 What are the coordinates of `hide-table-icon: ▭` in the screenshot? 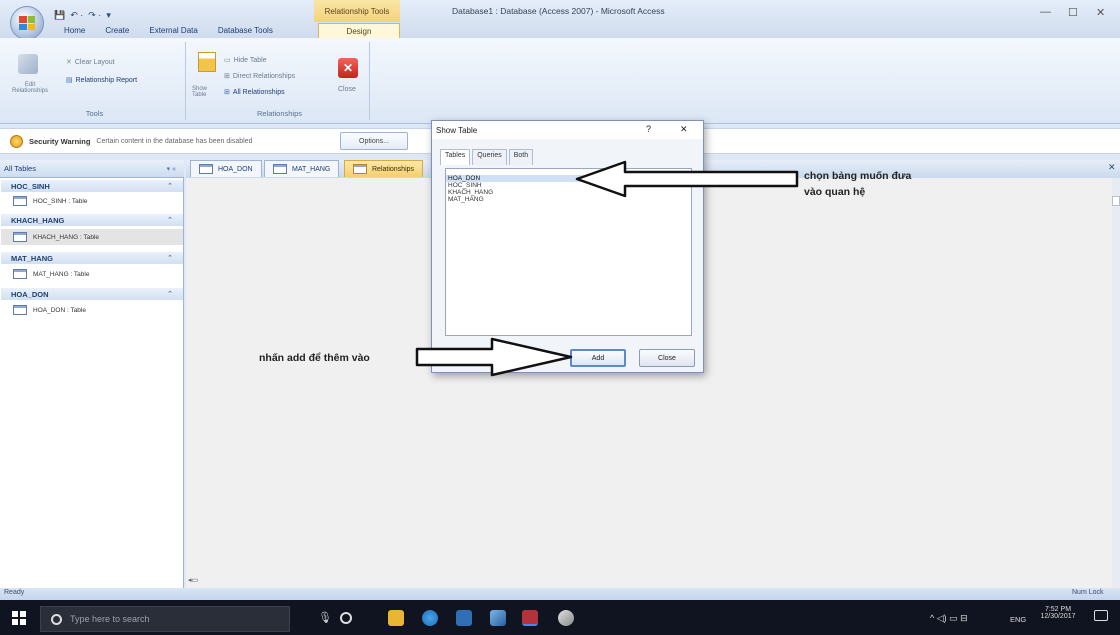 It's located at (227, 60).